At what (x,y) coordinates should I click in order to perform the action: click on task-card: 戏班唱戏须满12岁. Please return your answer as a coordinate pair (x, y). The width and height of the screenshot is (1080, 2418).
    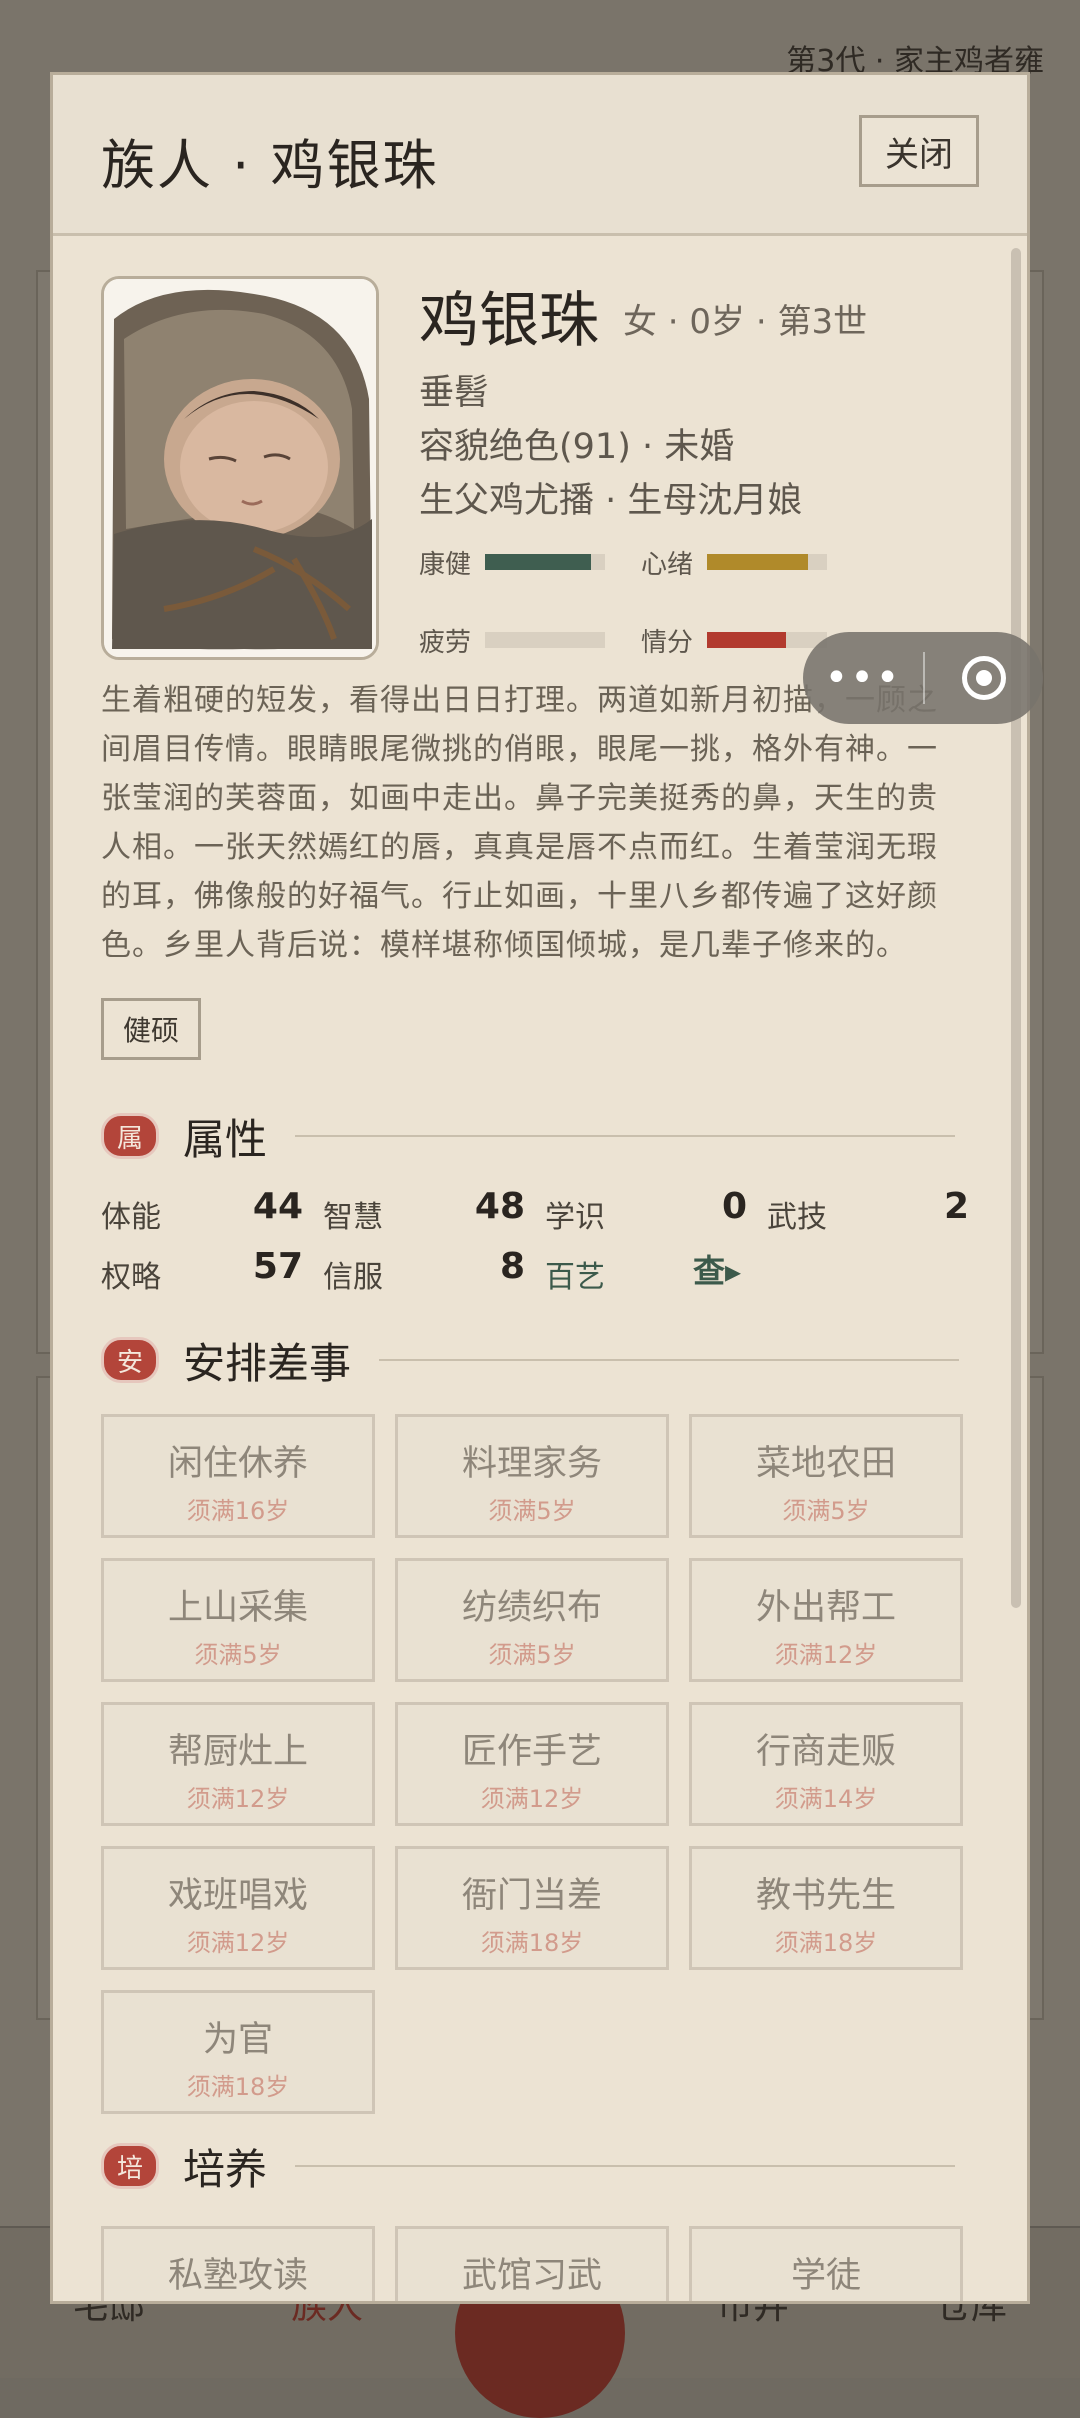
    Looking at the image, I should click on (238, 1908).